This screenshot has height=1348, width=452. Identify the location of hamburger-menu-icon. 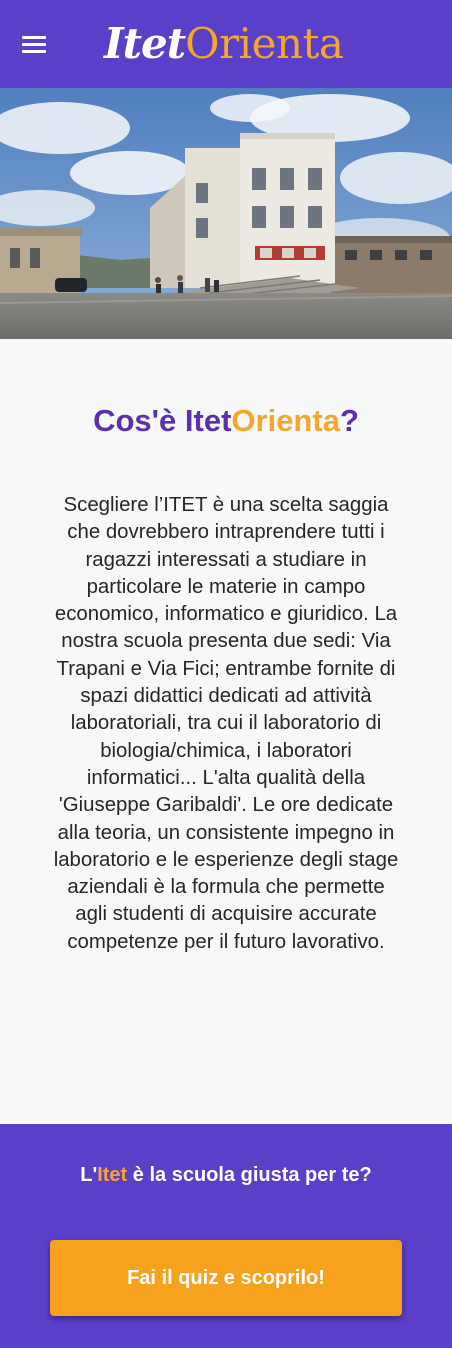
(34, 45).